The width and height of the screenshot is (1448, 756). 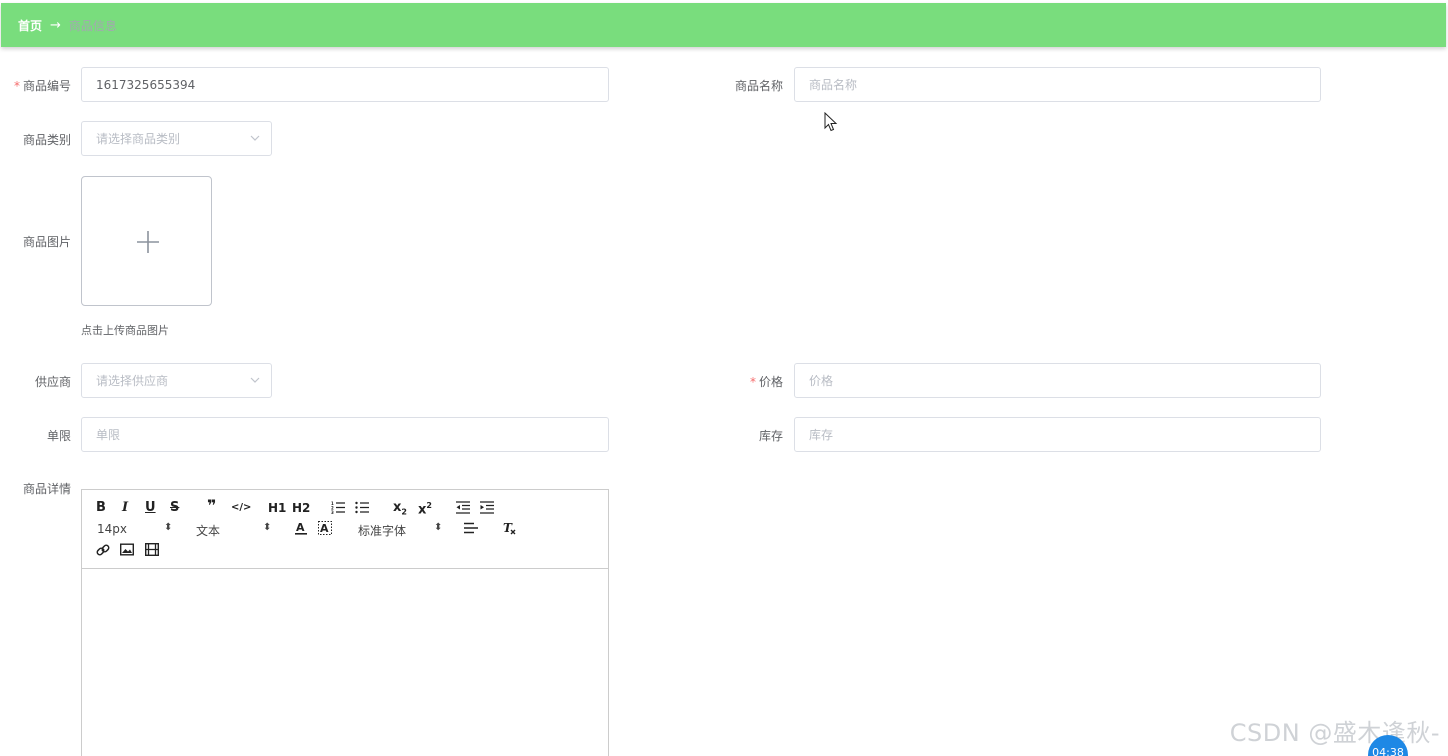 What do you see at coordinates (132, 381) in the screenshot?
I see `supplier-placeholder: 请选择供应商` at bounding box center [132, 381].